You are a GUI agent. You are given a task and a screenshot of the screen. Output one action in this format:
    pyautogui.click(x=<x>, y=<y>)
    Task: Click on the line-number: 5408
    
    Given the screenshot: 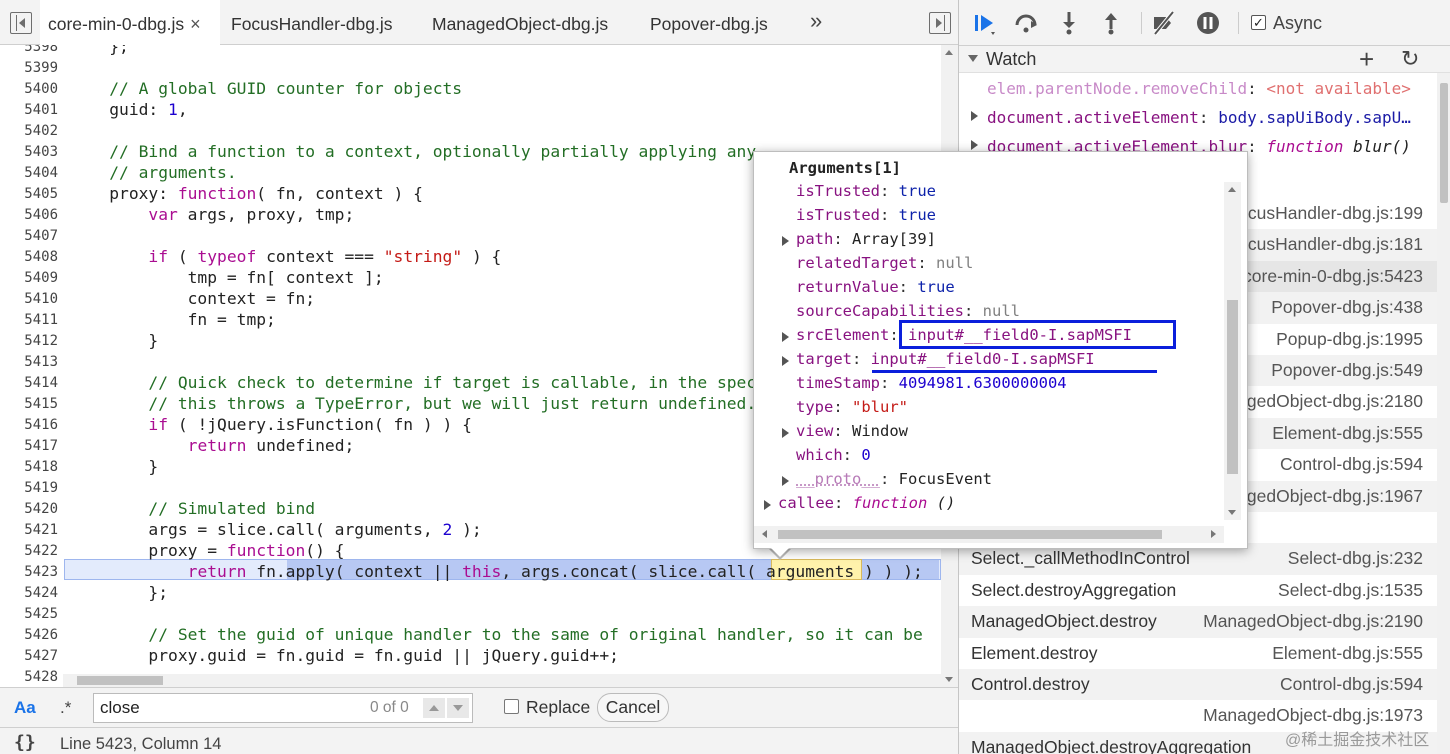 What is the action you would take?
    pyautogui.click(x=29, y=257)
    